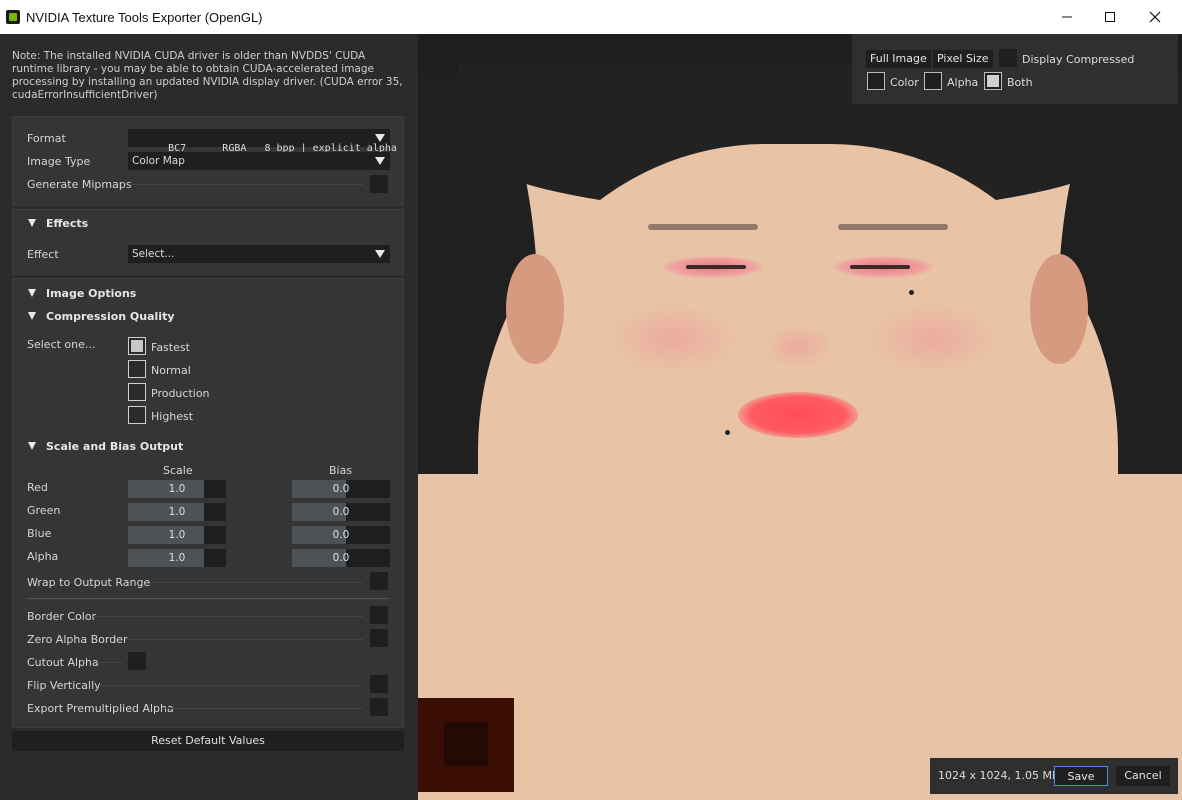 Image resolution: width=1182 pixels, height=800 pixels. I want to click on channel-blue-label: Blue, so click(39, 533).